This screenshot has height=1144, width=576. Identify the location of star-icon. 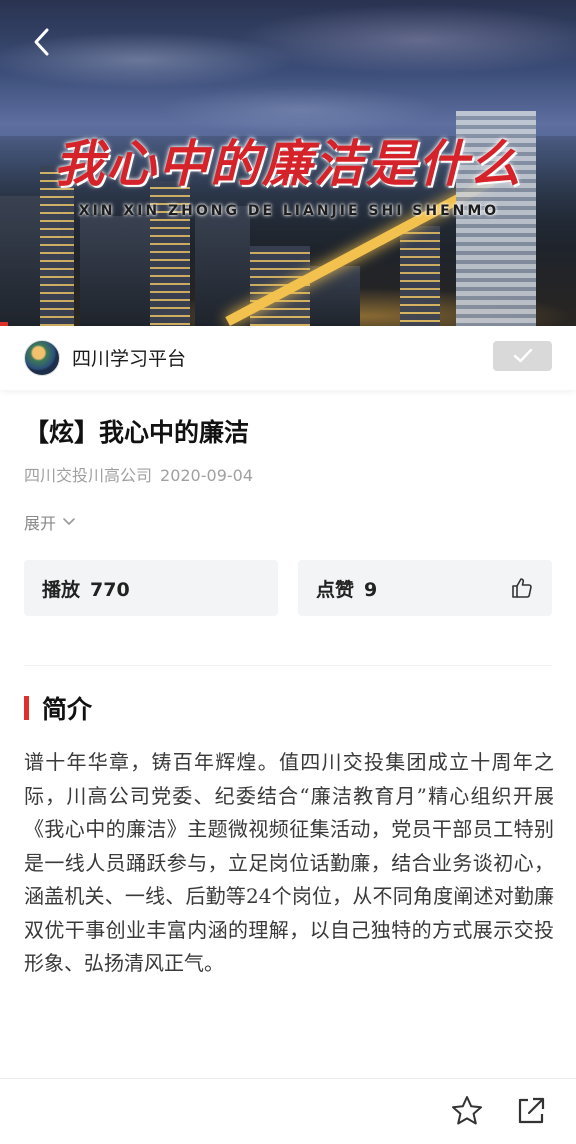
(467, 1110).